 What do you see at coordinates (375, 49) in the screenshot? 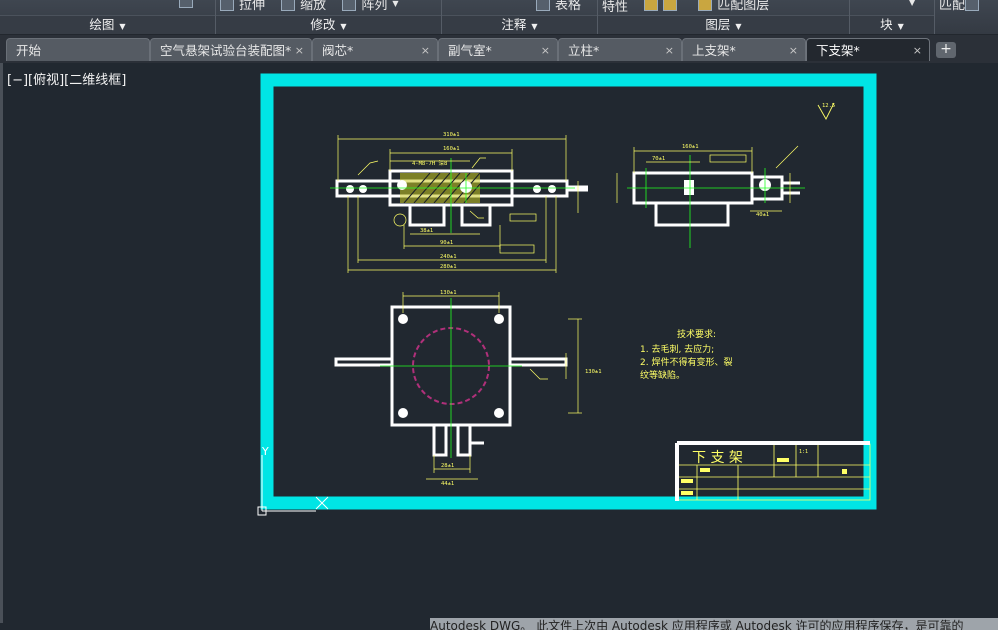
I see `tab-valve-core: 阀芯* ×` at bounding box center [375, 49].